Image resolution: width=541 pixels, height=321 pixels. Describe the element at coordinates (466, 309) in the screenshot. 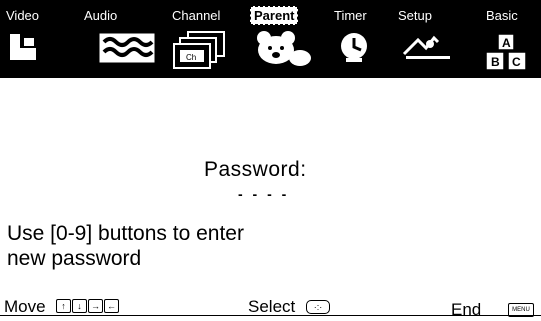

I see `end-label: End` at that location.